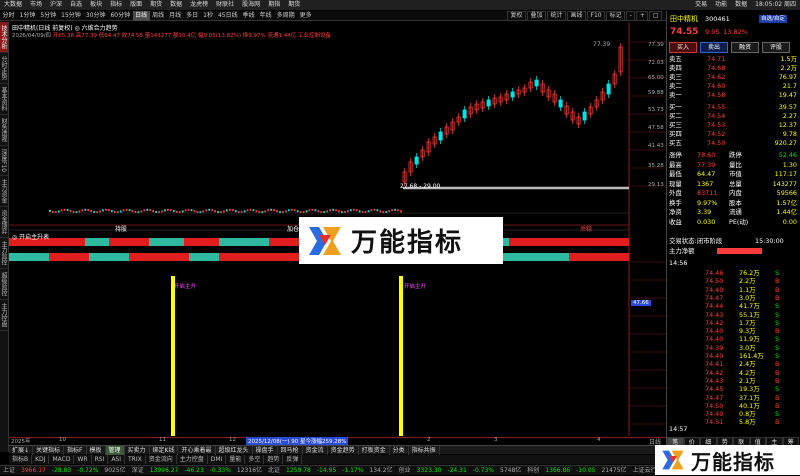  I want to click on period-tab-3: 15分钟, so click(71, 16).